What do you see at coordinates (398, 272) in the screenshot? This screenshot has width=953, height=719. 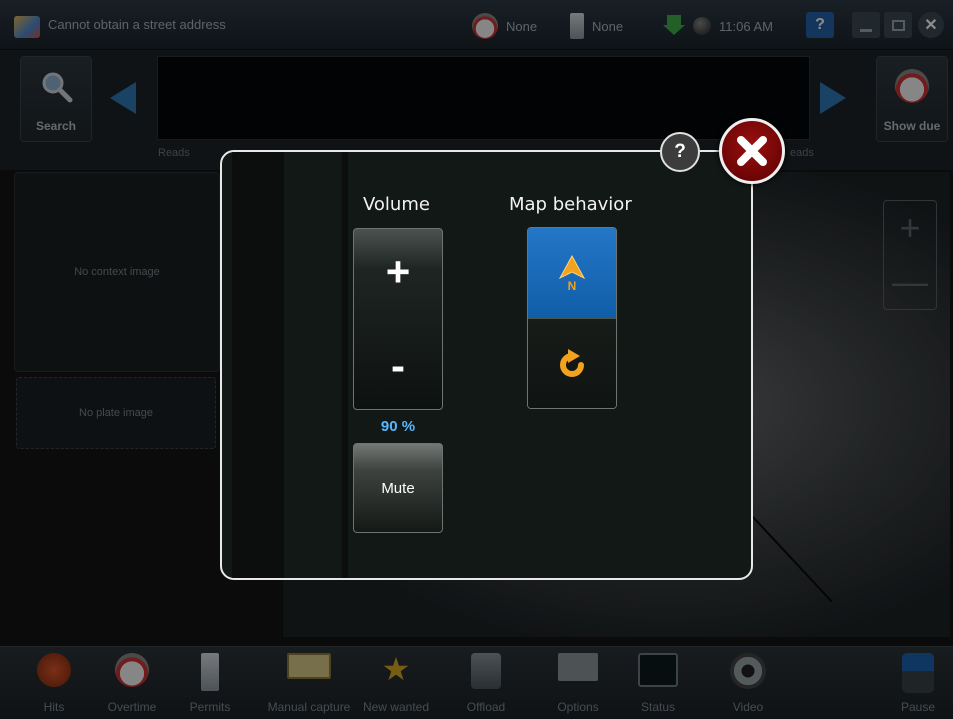 I see `volume-up-button: +` at bounding box center [398, 272].